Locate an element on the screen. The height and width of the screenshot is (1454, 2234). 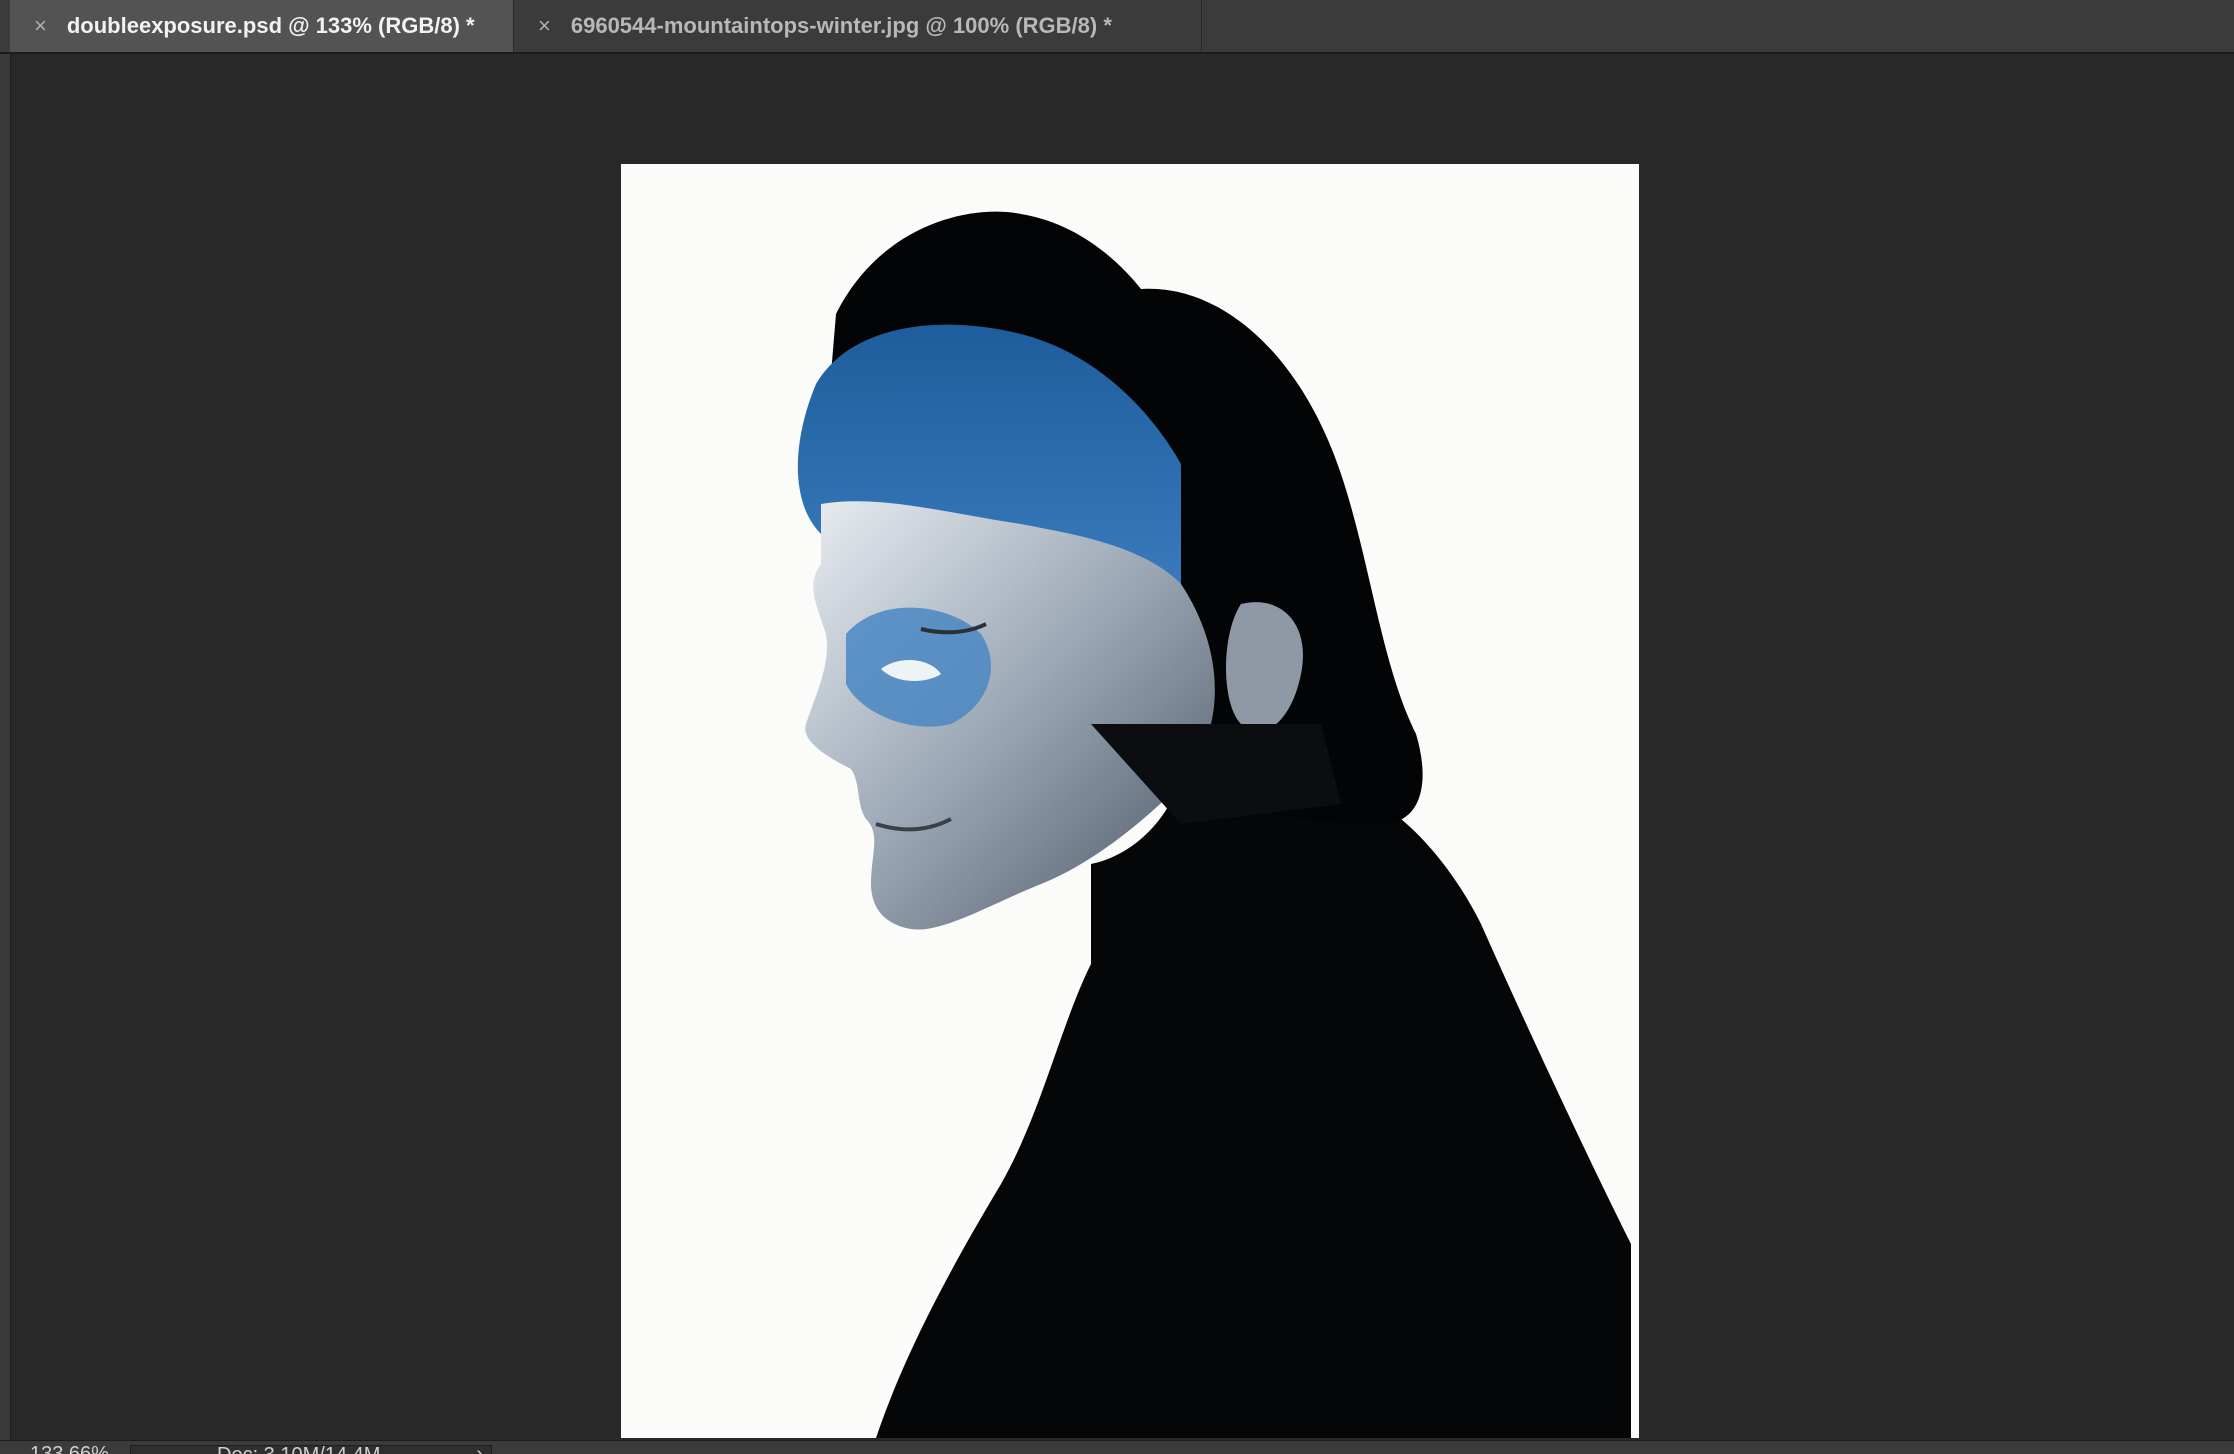
tab-label: doubleexposure.psd @ 133% (RGB/8) * is located at coordinates (270, 25).